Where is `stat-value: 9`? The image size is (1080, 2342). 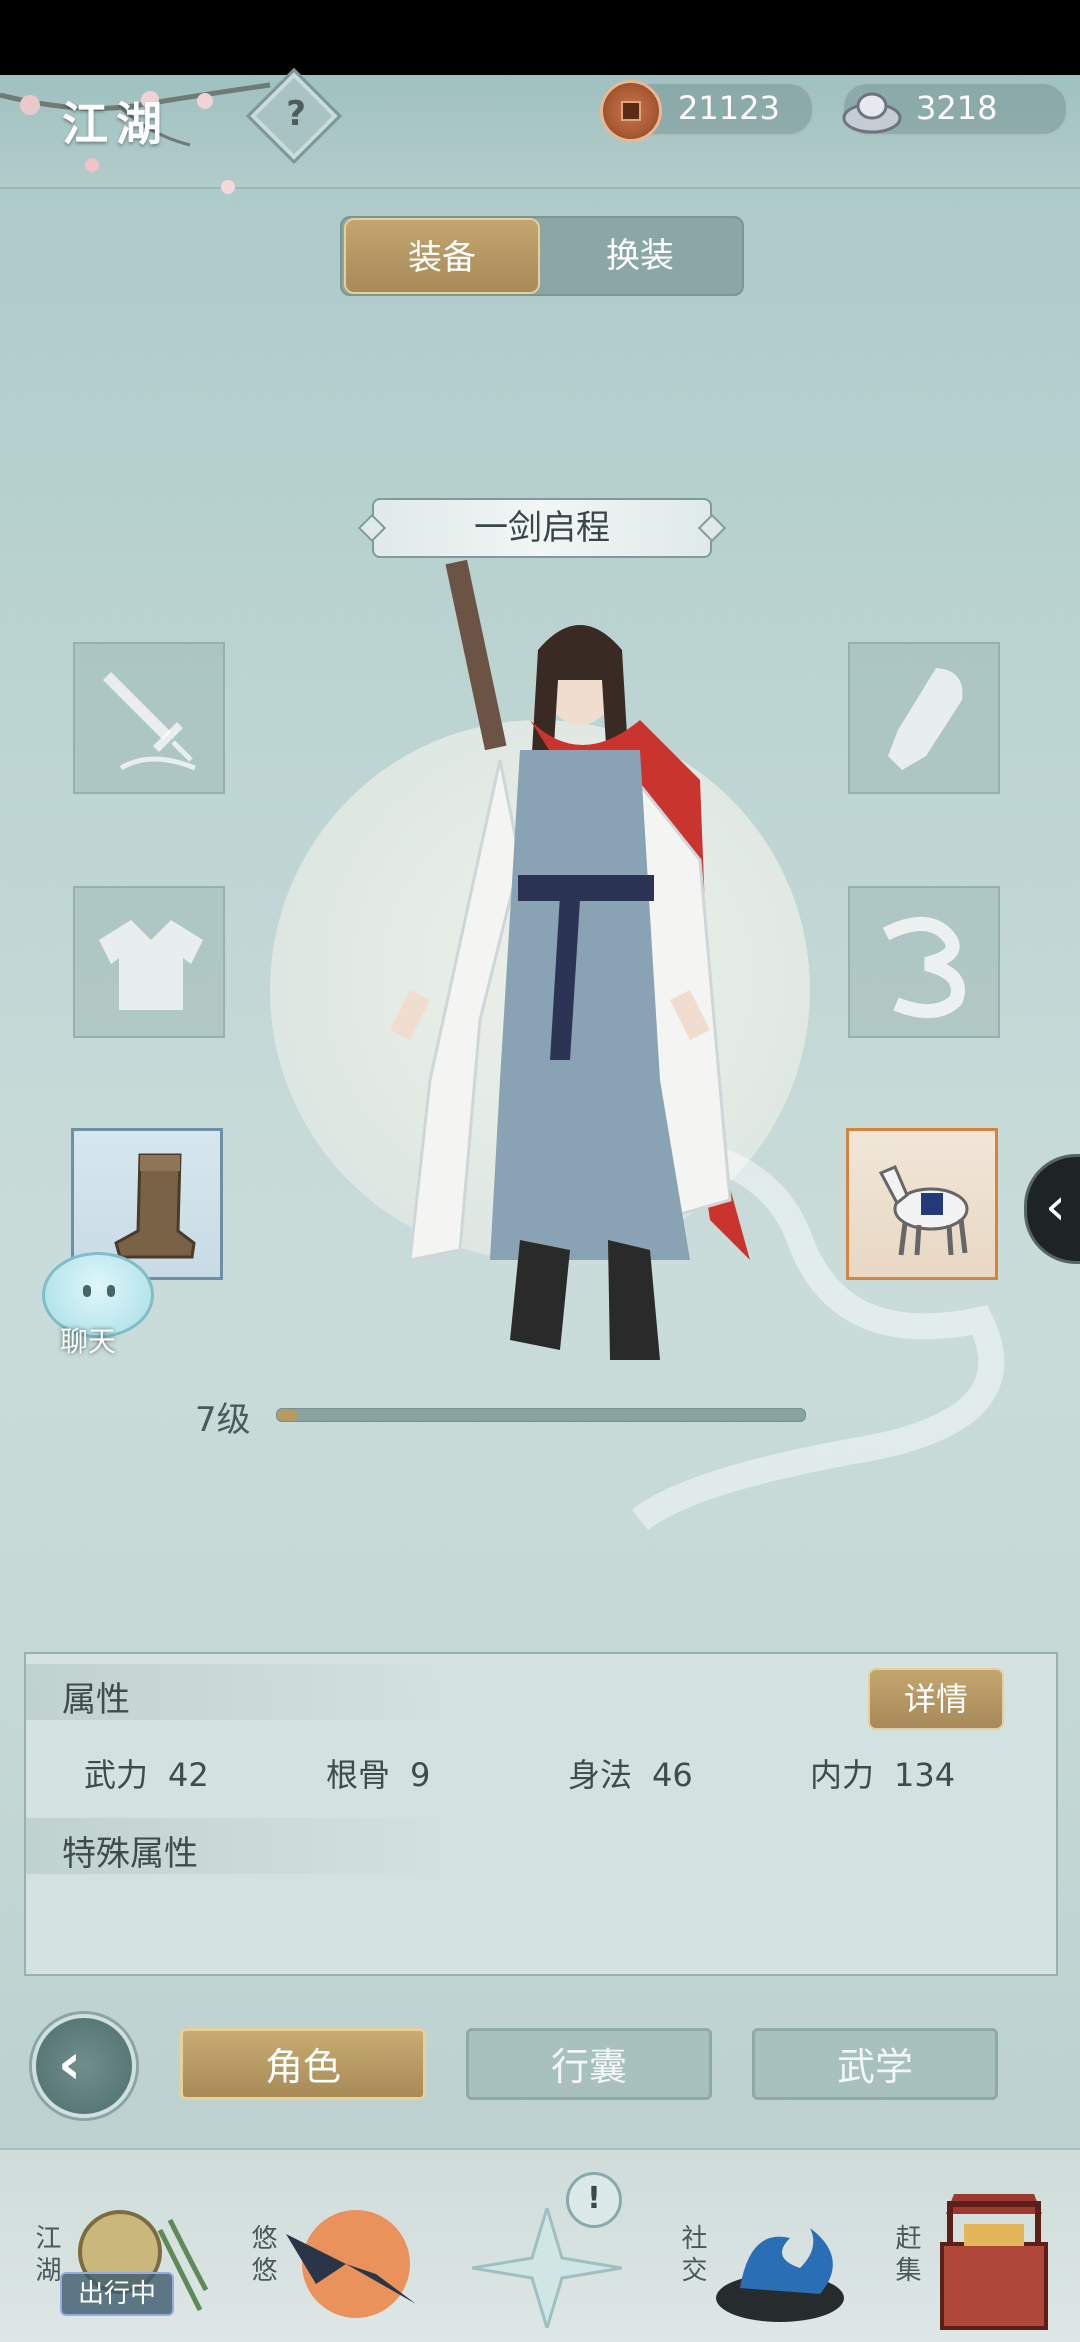
stat-value: 9 is located at coordinates (420, 1775).